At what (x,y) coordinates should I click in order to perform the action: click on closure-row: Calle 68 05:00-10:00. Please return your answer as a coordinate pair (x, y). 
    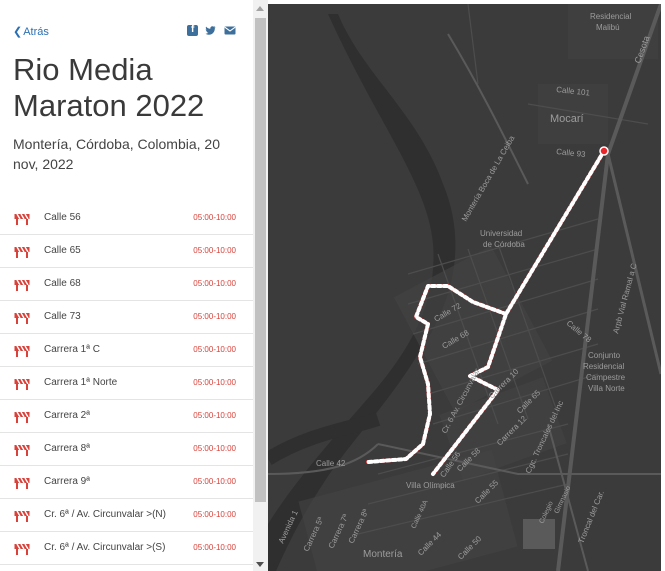
    Looking at the image, I should click on (126, 284).